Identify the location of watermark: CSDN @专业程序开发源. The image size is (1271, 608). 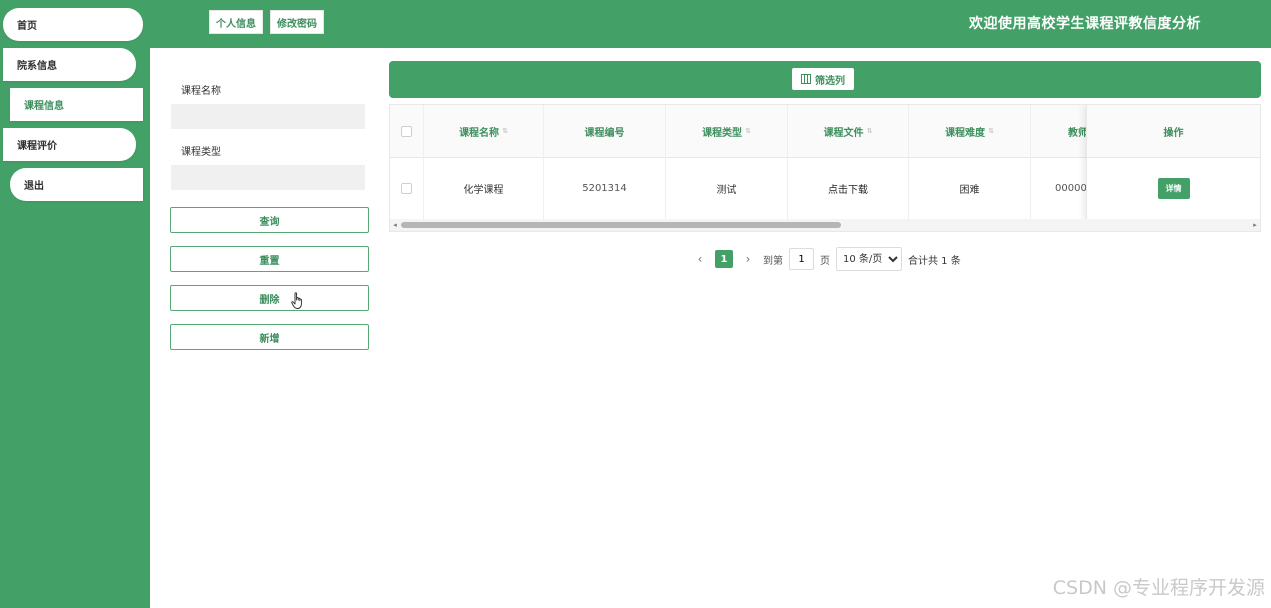
(1158, 588).